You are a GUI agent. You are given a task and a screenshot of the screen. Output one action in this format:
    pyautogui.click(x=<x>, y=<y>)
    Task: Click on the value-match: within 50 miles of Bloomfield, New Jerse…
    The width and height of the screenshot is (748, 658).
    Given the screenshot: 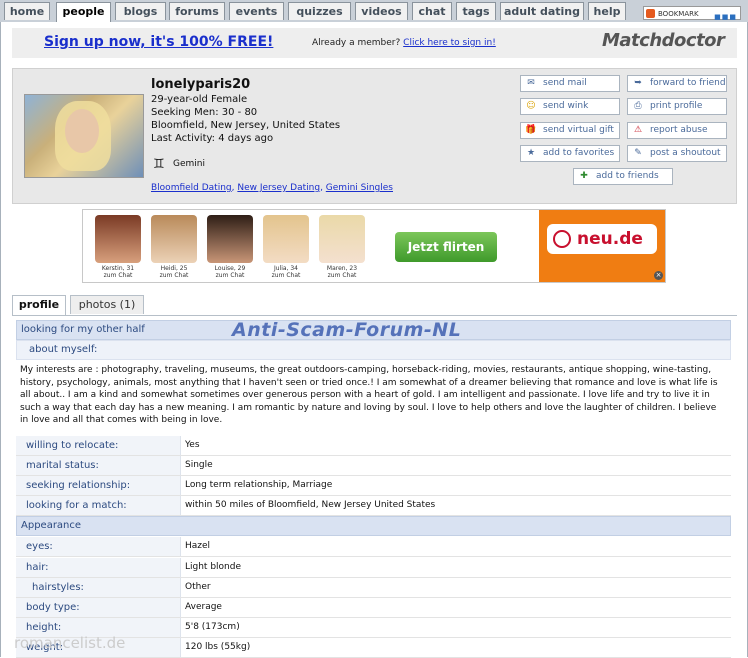 What is the action you would take?
    pyautogui.click(x=310, y=505)
    